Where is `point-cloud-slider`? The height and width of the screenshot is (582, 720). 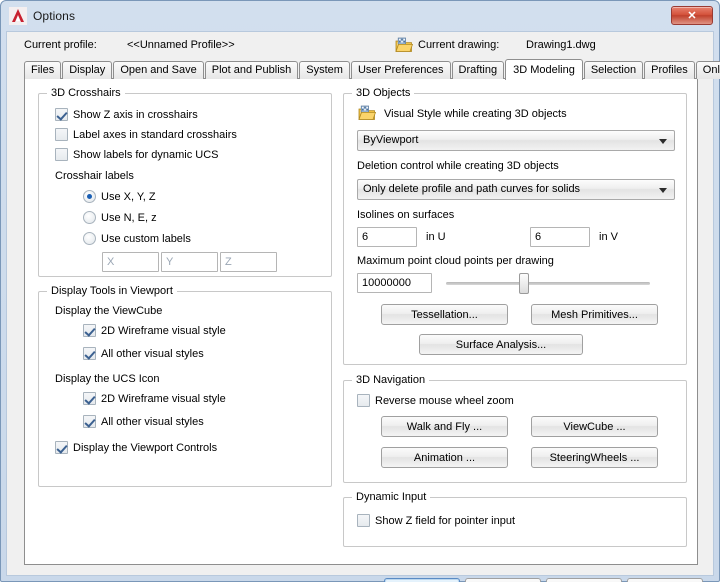 point-cloud-slider is located at coordinates (548, 283).